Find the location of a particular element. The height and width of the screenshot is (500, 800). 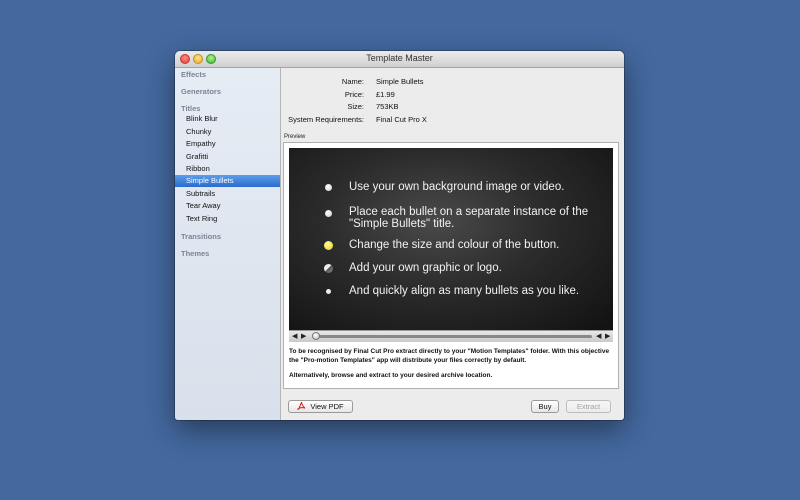

sidebar-item-empathy: Empathy is located at coordinates (227, 144).